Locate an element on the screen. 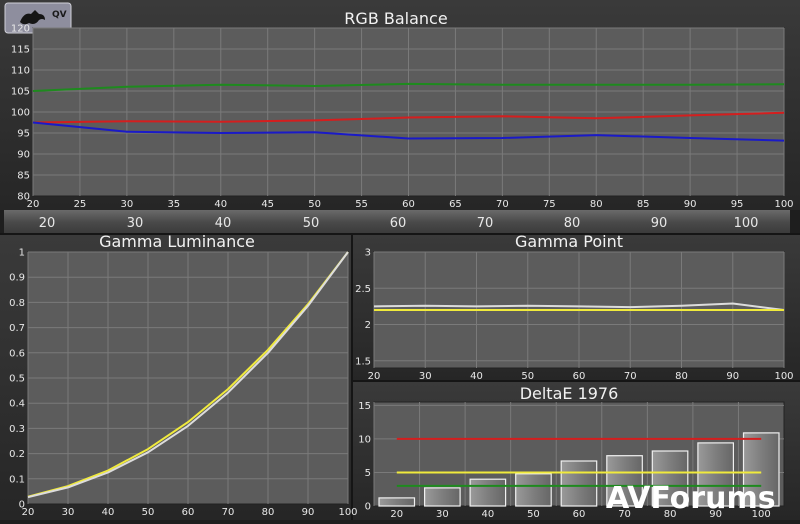 The height and width of the screenshot is (524, 800). rgb-y-tick-label: 100 is located at coordinates (20, 113).